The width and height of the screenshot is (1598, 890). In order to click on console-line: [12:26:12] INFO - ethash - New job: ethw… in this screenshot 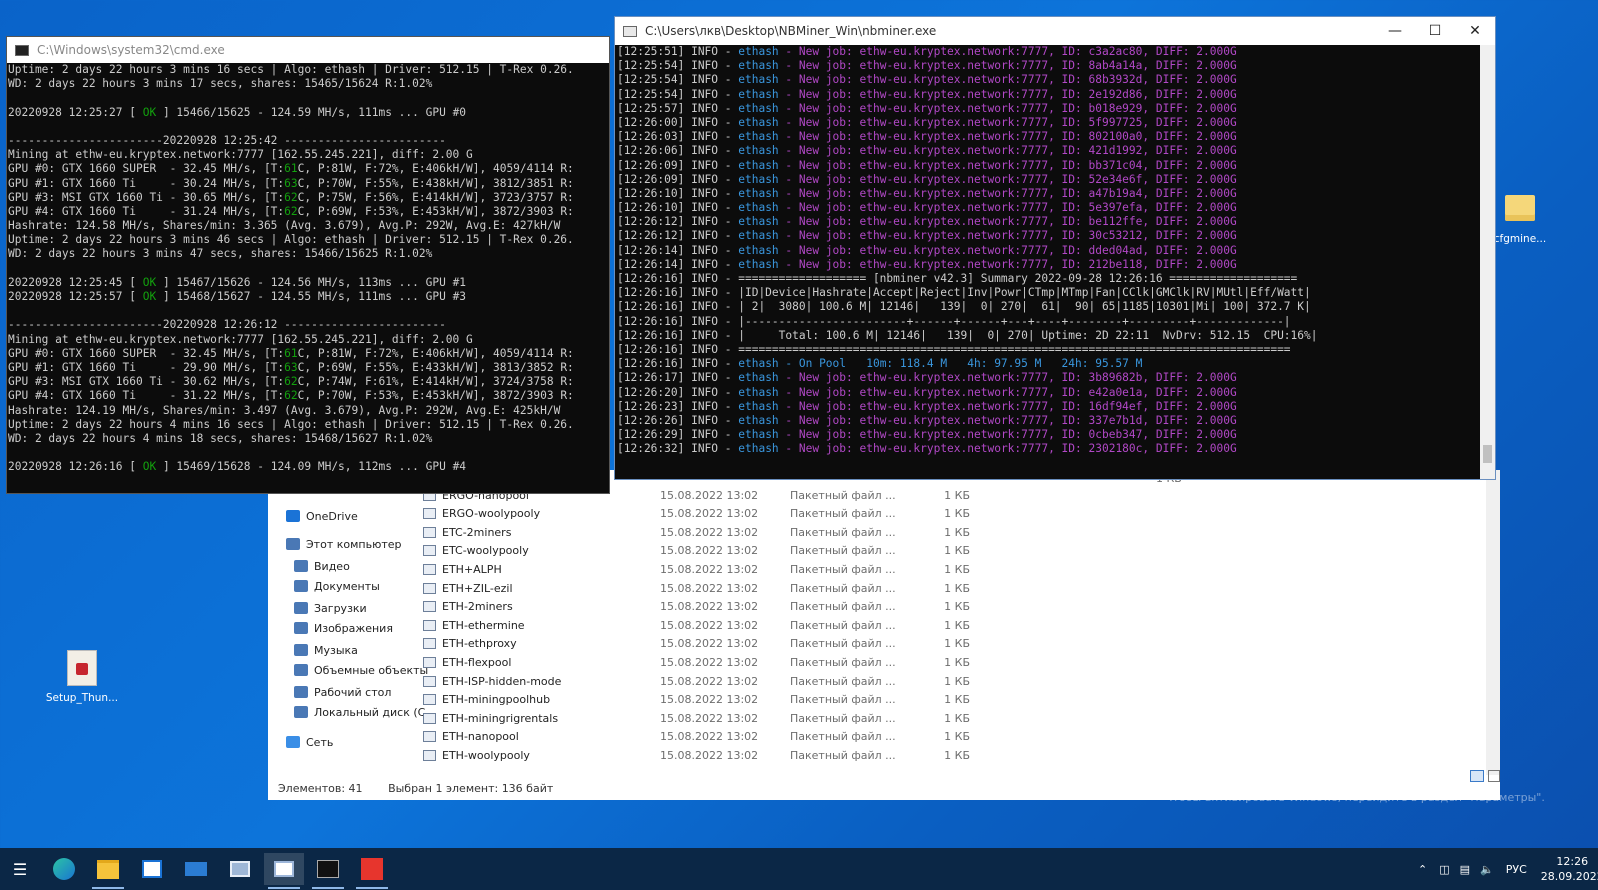, I will do `click(927, 236)`.